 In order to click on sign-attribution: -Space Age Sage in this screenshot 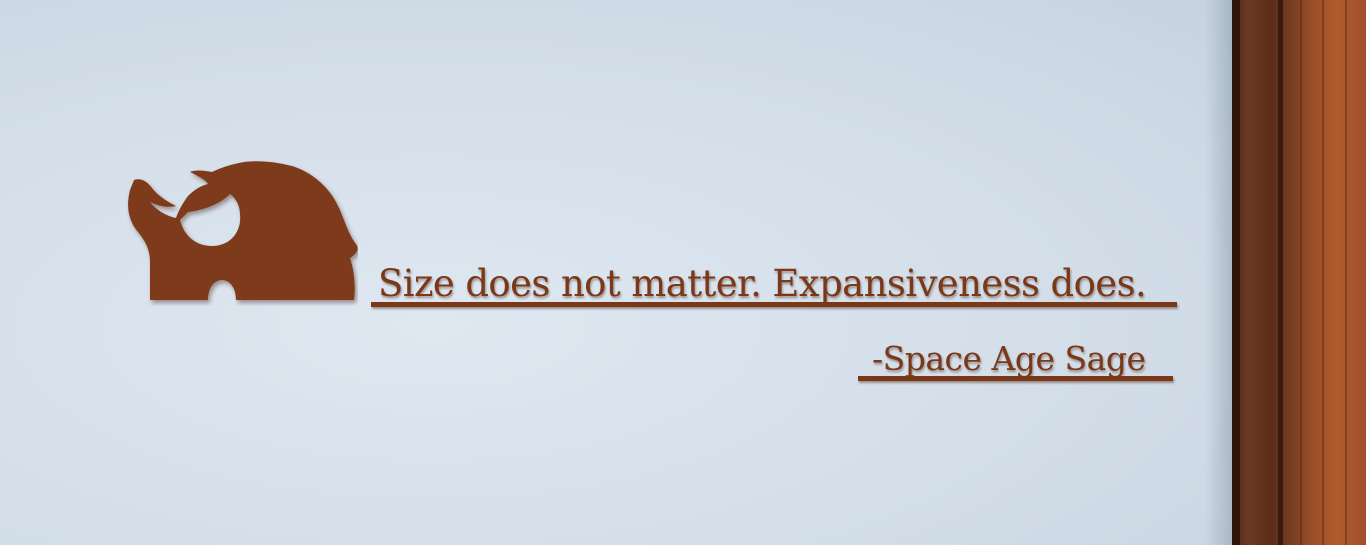, I will do `click(1009, 358)`.